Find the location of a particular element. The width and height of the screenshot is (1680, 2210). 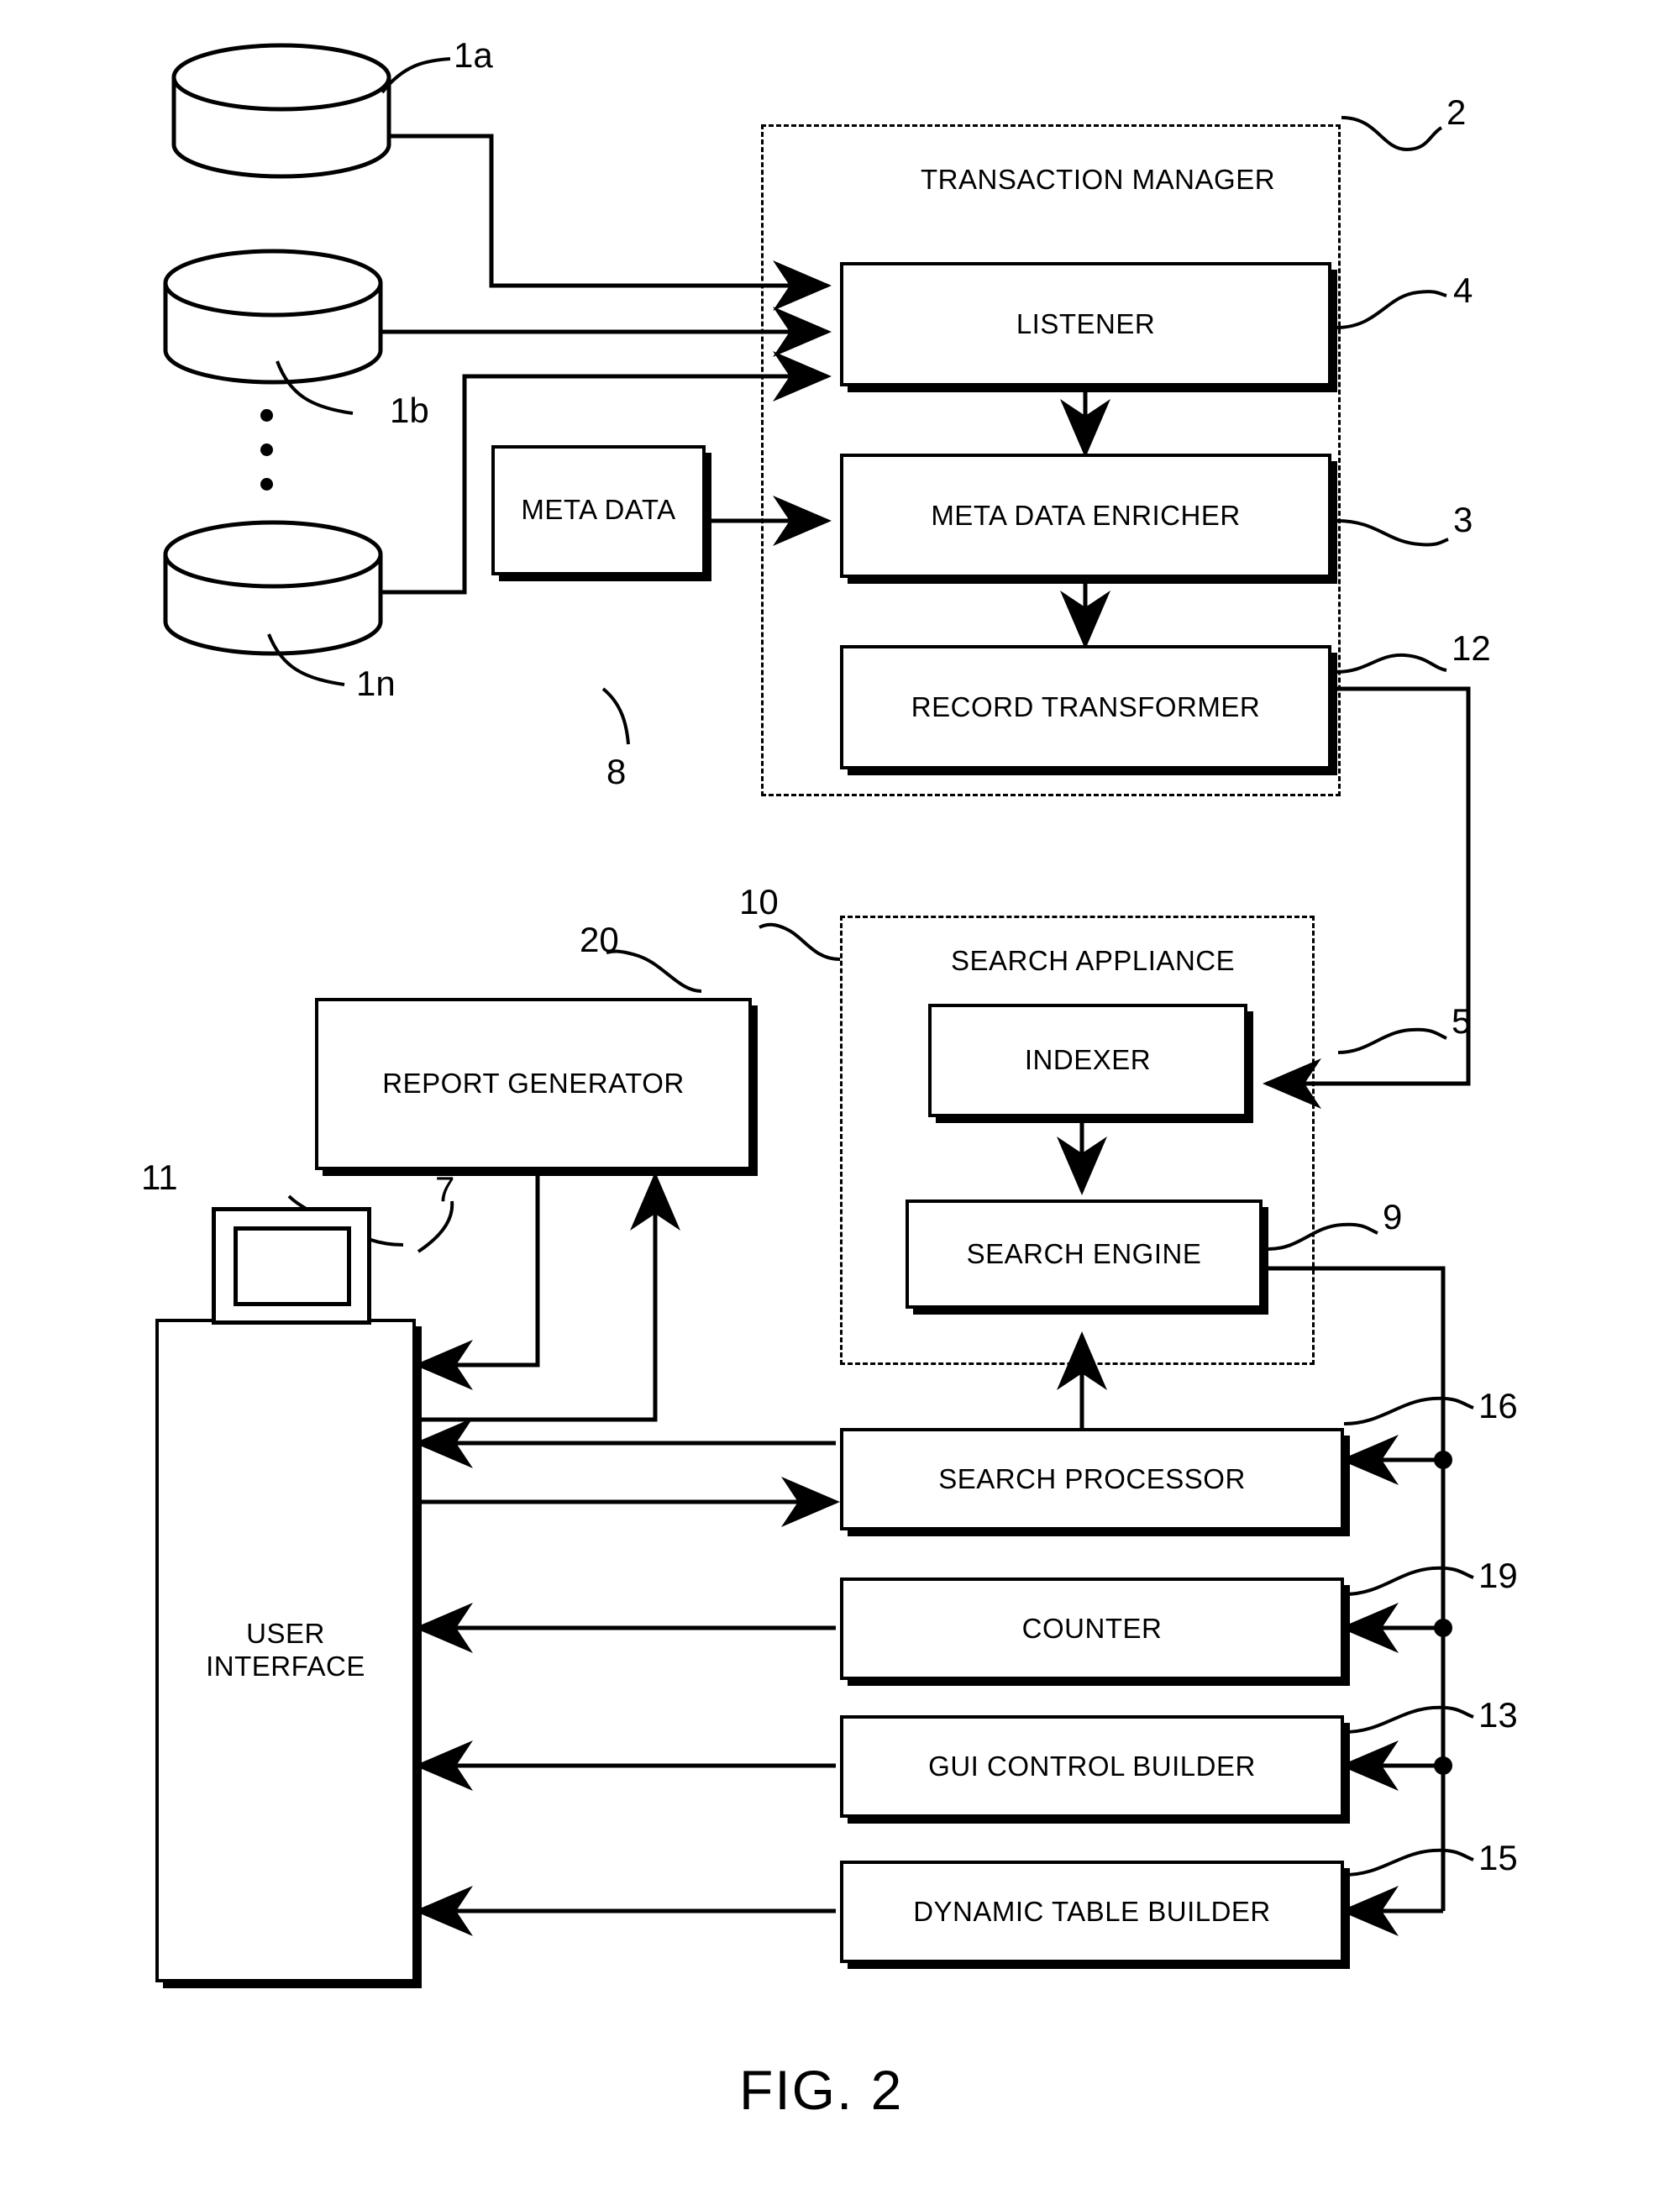

figure-caption: FIG. 2 is located at coordinates (821, 2090).